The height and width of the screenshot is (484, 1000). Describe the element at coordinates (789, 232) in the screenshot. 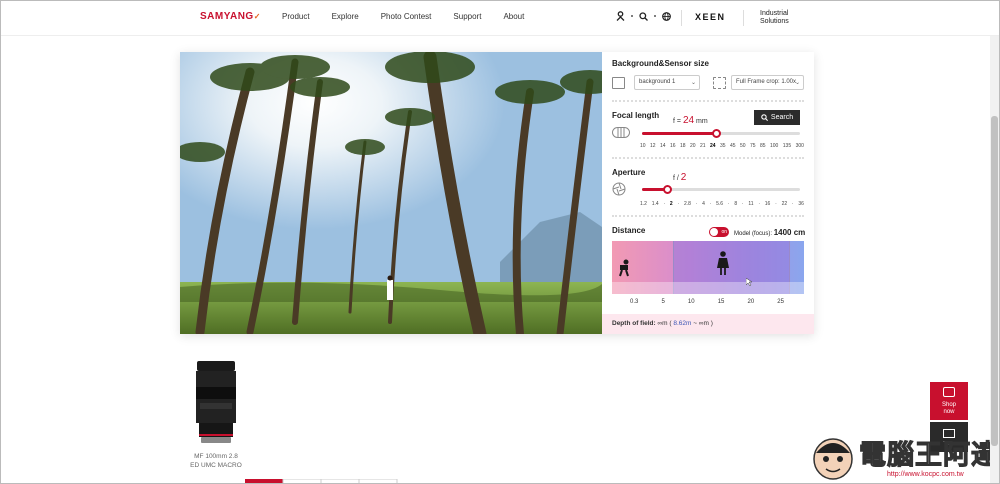

I see `model-value: 1400 cm` at that location.